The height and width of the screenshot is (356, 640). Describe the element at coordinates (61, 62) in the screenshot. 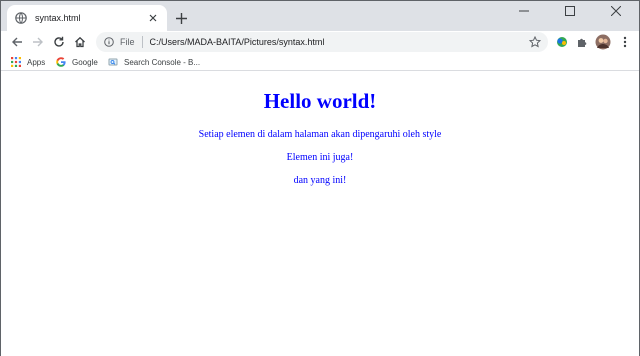

I see `google-icon` at that location.